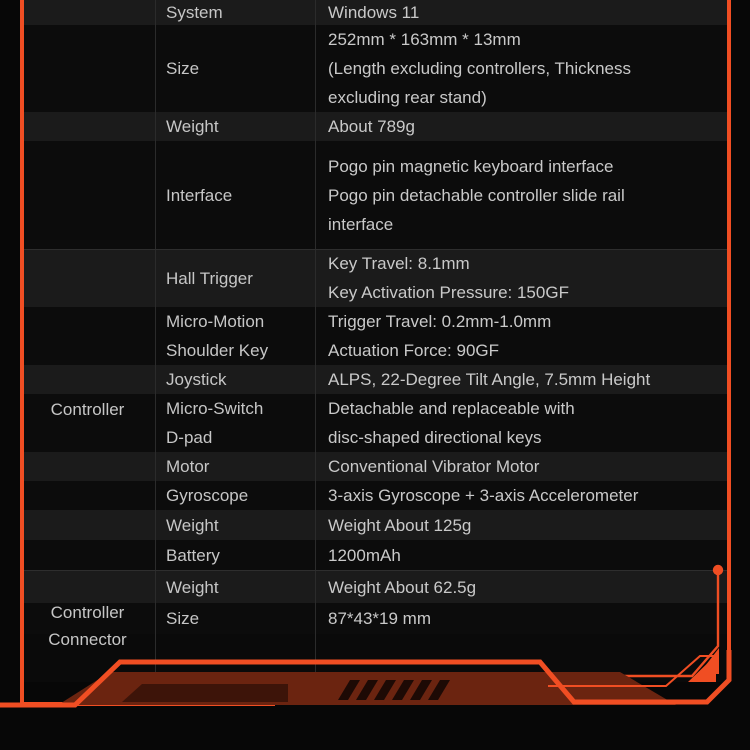  I want to click on vent-slashes-icon, so click(394, 690).